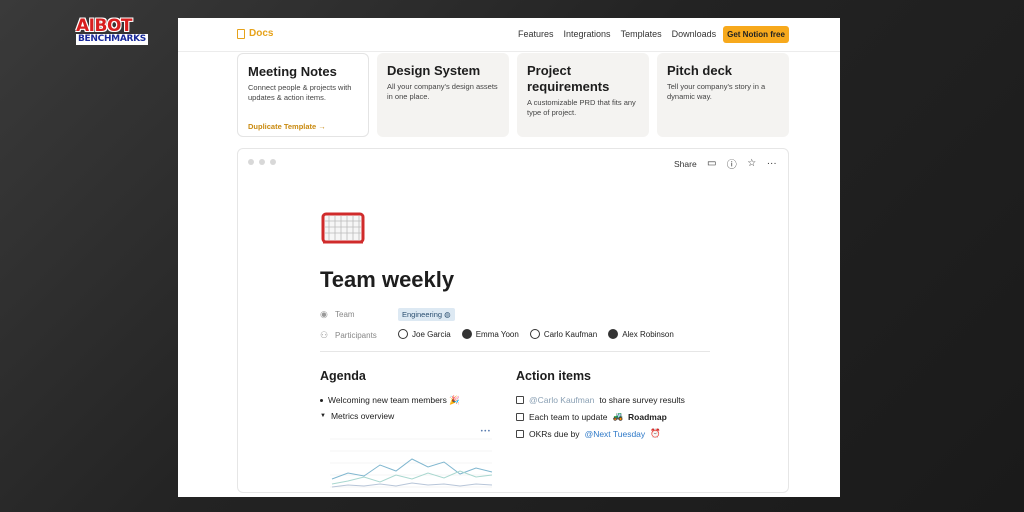 Image resolution: width=1024 pixels, height=512 pixels. What do you see at coordinates (387, 279) in the screenshot?
I see `page-title: Team weekly` at bounding box center [387, 279].